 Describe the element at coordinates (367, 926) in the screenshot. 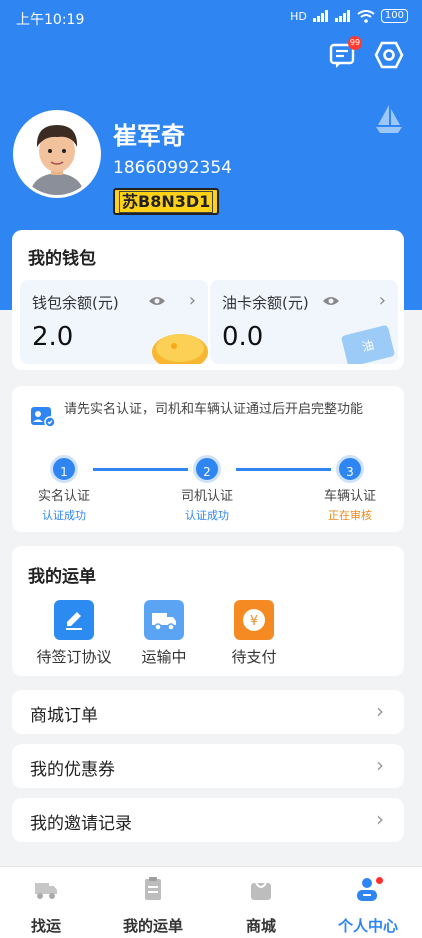

I see `tab-label: 个人中心` at that location.